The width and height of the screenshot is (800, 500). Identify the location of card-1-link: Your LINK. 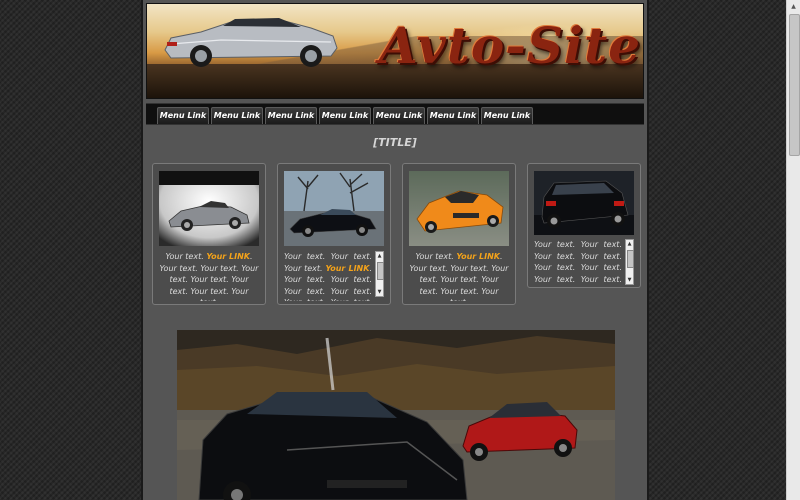
(228, 256).